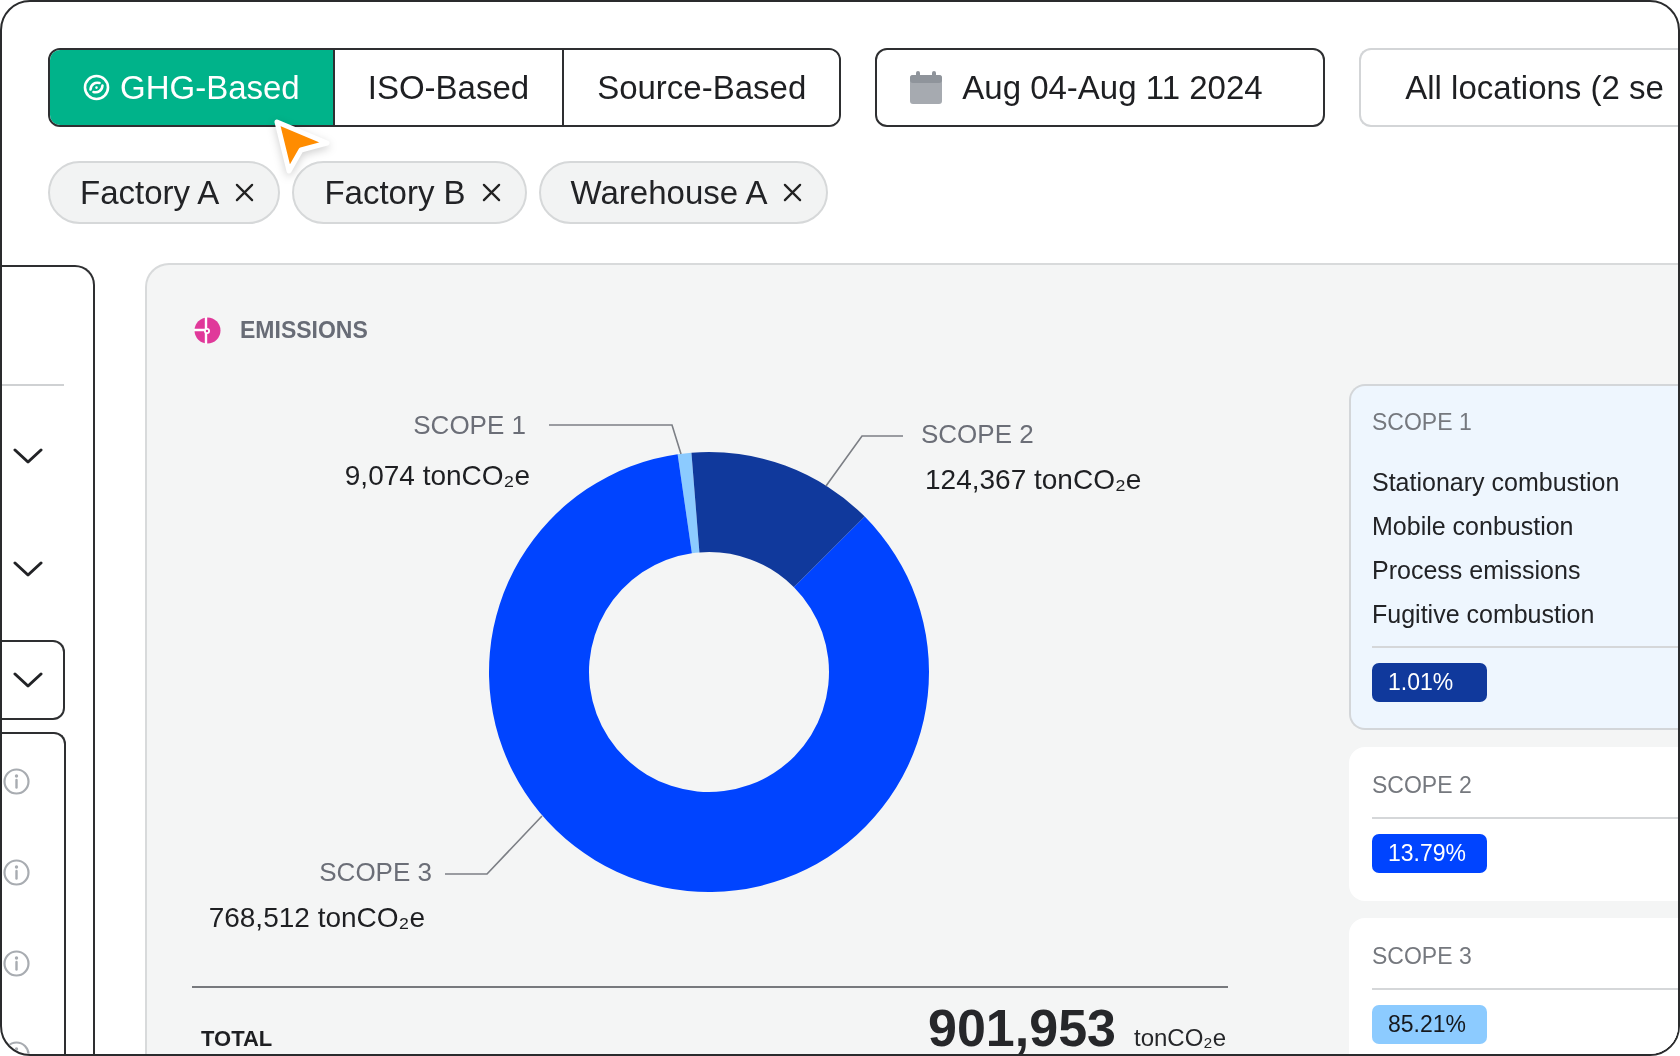  What do you see at coordinates (207, 330) in the screenshot?
I see `pie-chart-icon` at bounding box center [207, 330].